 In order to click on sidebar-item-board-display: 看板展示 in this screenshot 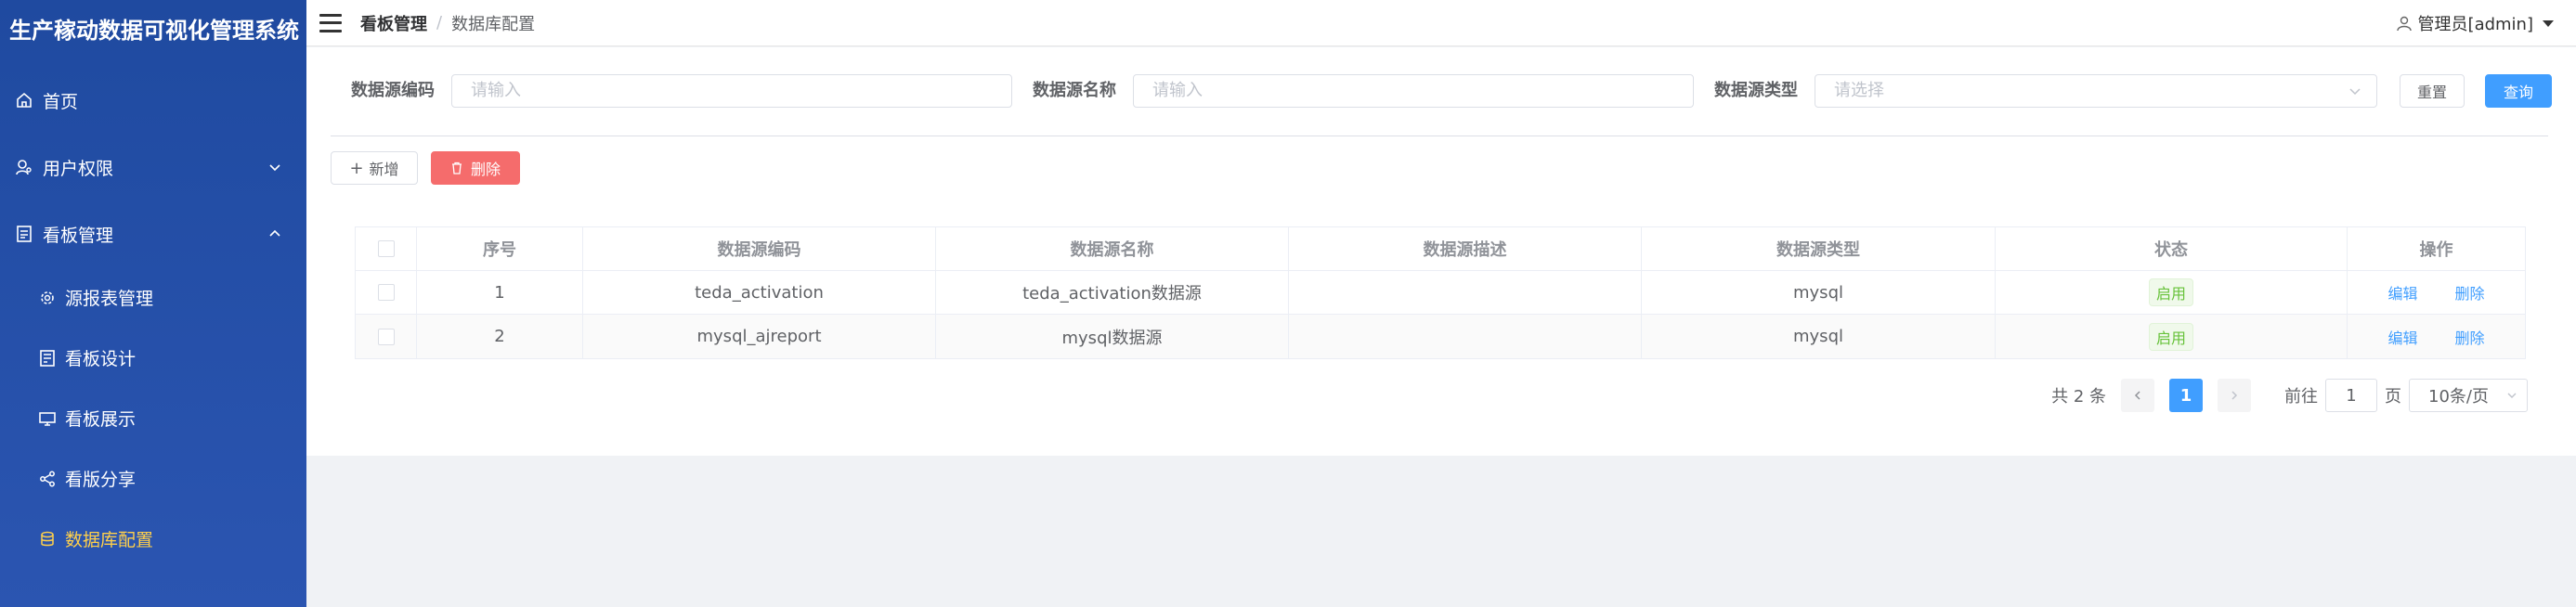, I will do `click(153, 418)`.